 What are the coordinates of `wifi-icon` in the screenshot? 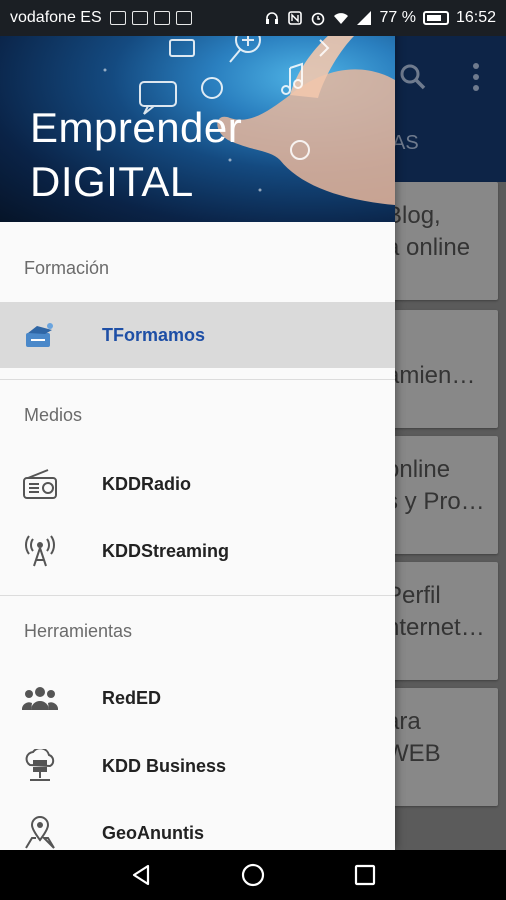 It's located at (341, 18).